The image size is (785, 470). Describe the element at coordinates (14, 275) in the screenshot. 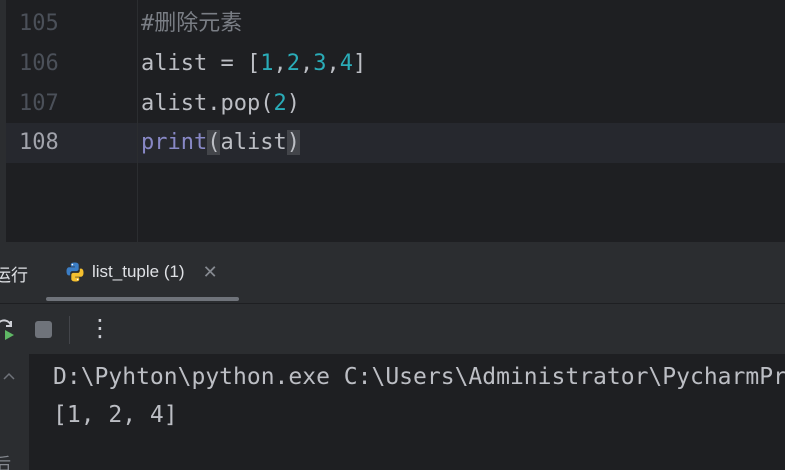

I see `tool-window-title: 运行` at that location.